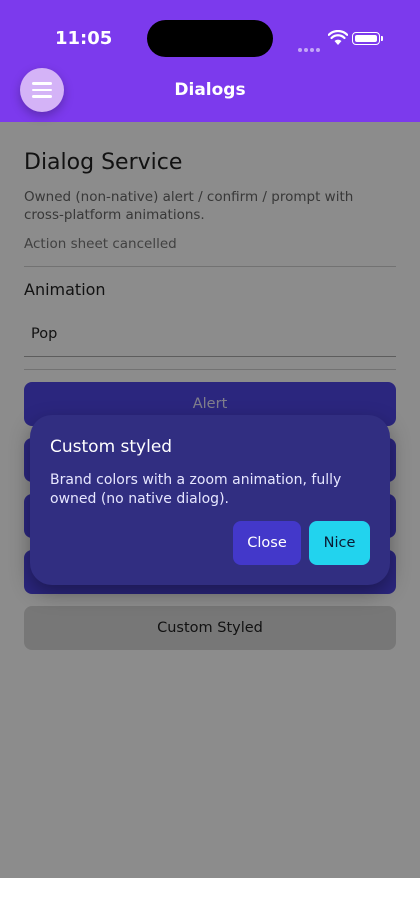 The width and height of the screenshot is (420, 912). I want to click on page-header-title: Dialogs, so click(210, 90).